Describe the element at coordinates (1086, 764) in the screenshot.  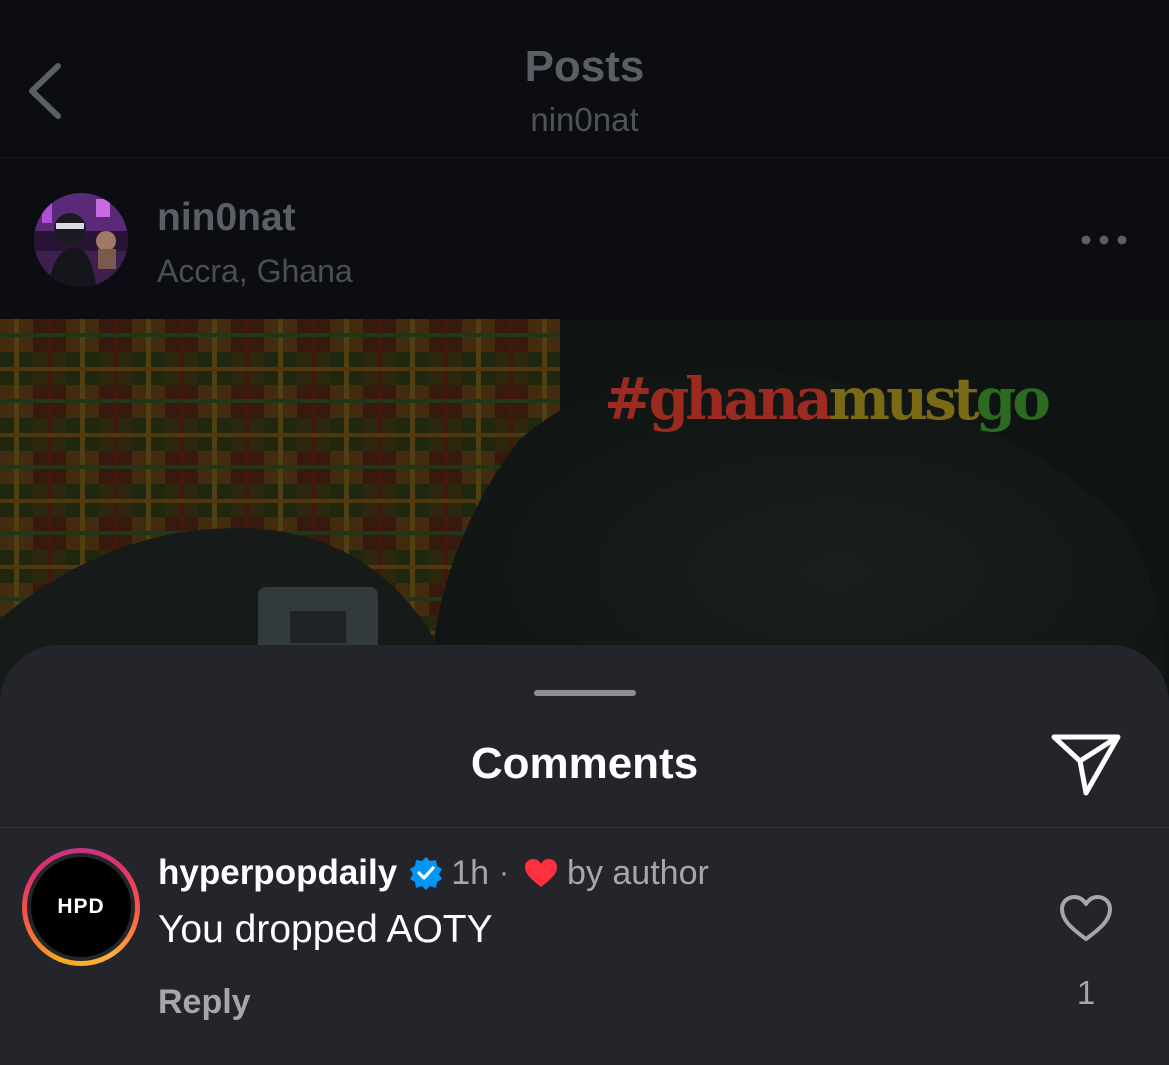
I see `paper-plane-icon` at that location.